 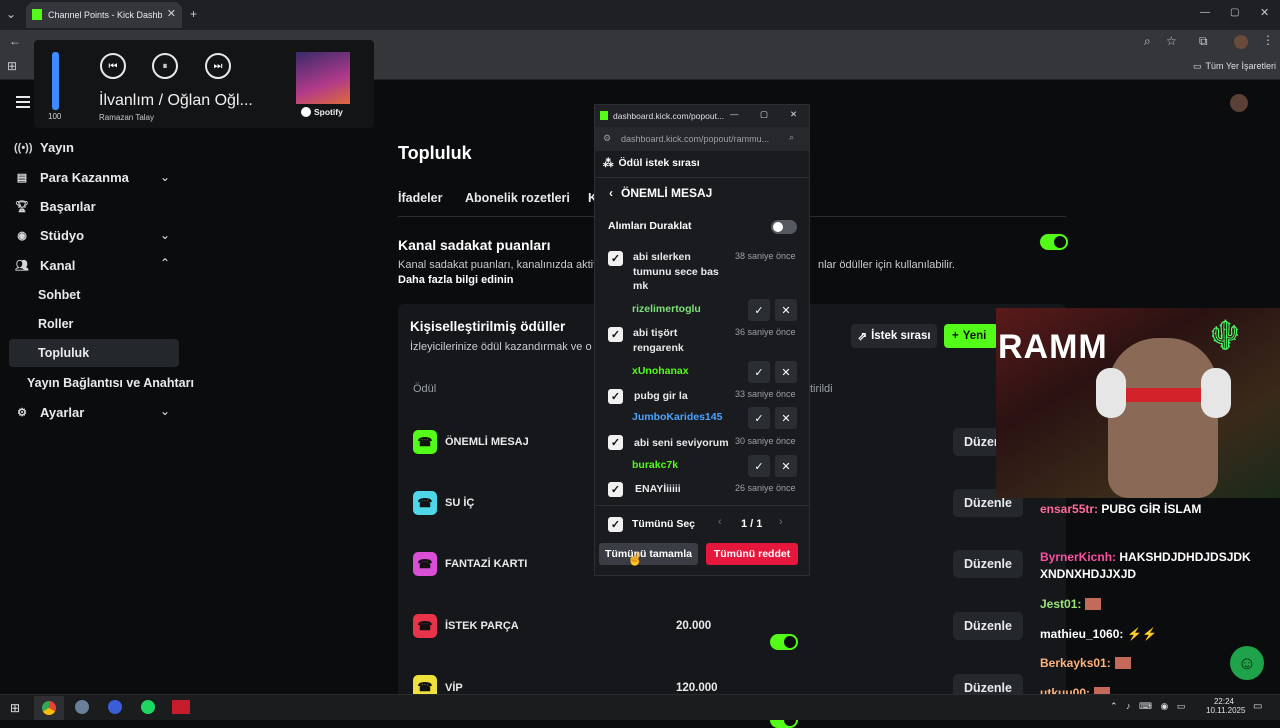 I want to click on new-tab-icon: +, so click(x=193, y=14).